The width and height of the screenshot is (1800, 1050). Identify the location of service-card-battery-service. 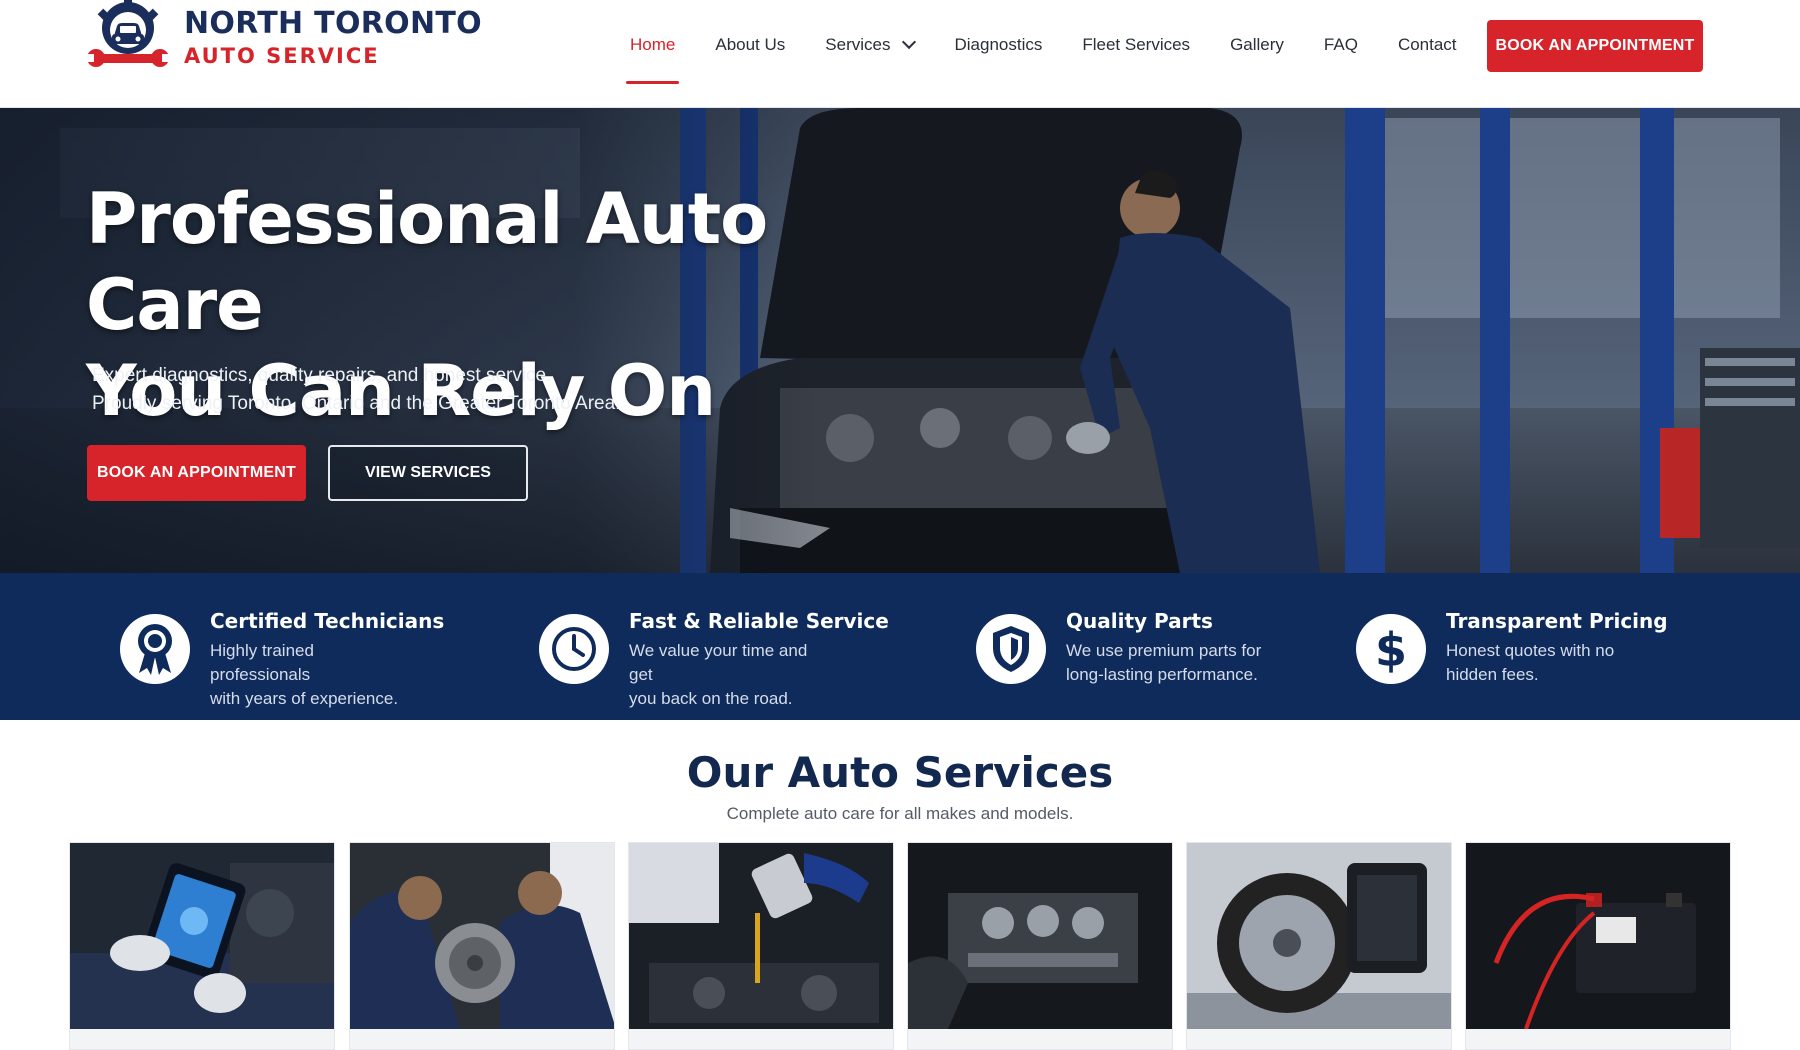
(1598, 946).